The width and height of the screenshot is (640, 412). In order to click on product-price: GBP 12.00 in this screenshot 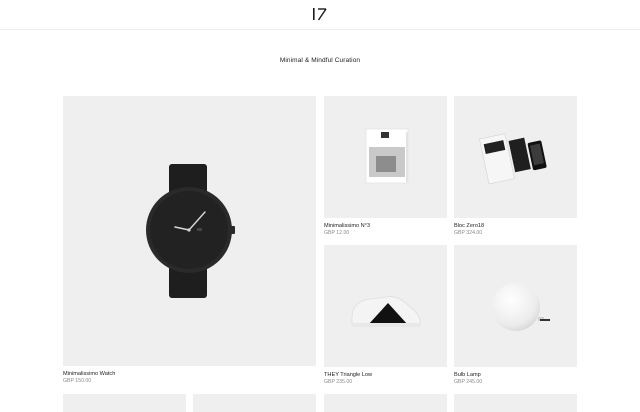, I will do `click(337, 233)`.